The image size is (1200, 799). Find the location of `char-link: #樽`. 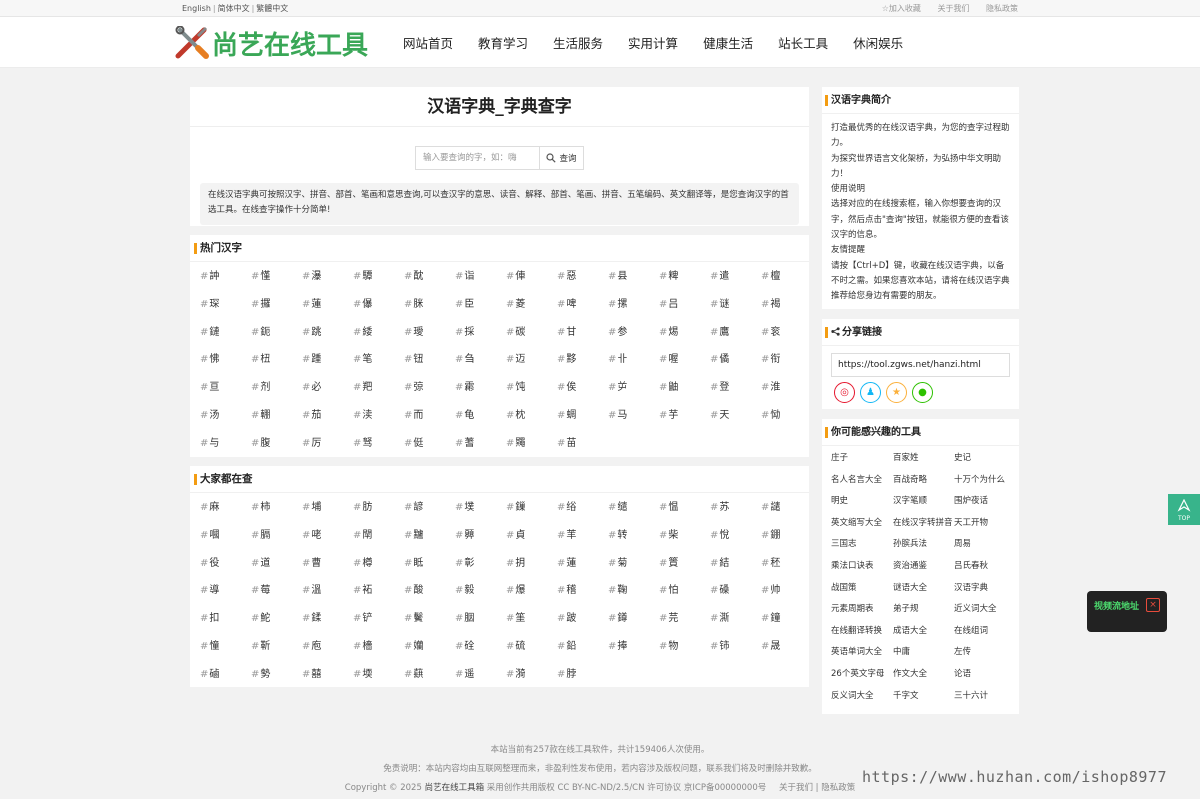

char-link: #樽 is located at coordinates (378, 564).